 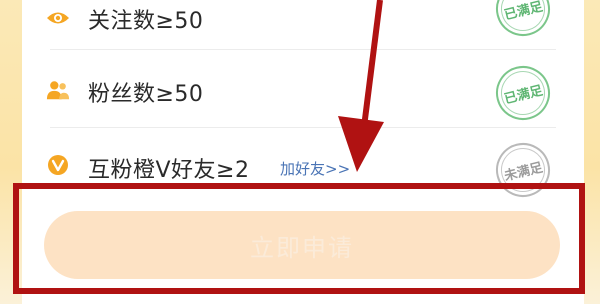 I want to click on eye-icon, so click(x=58, y=18).